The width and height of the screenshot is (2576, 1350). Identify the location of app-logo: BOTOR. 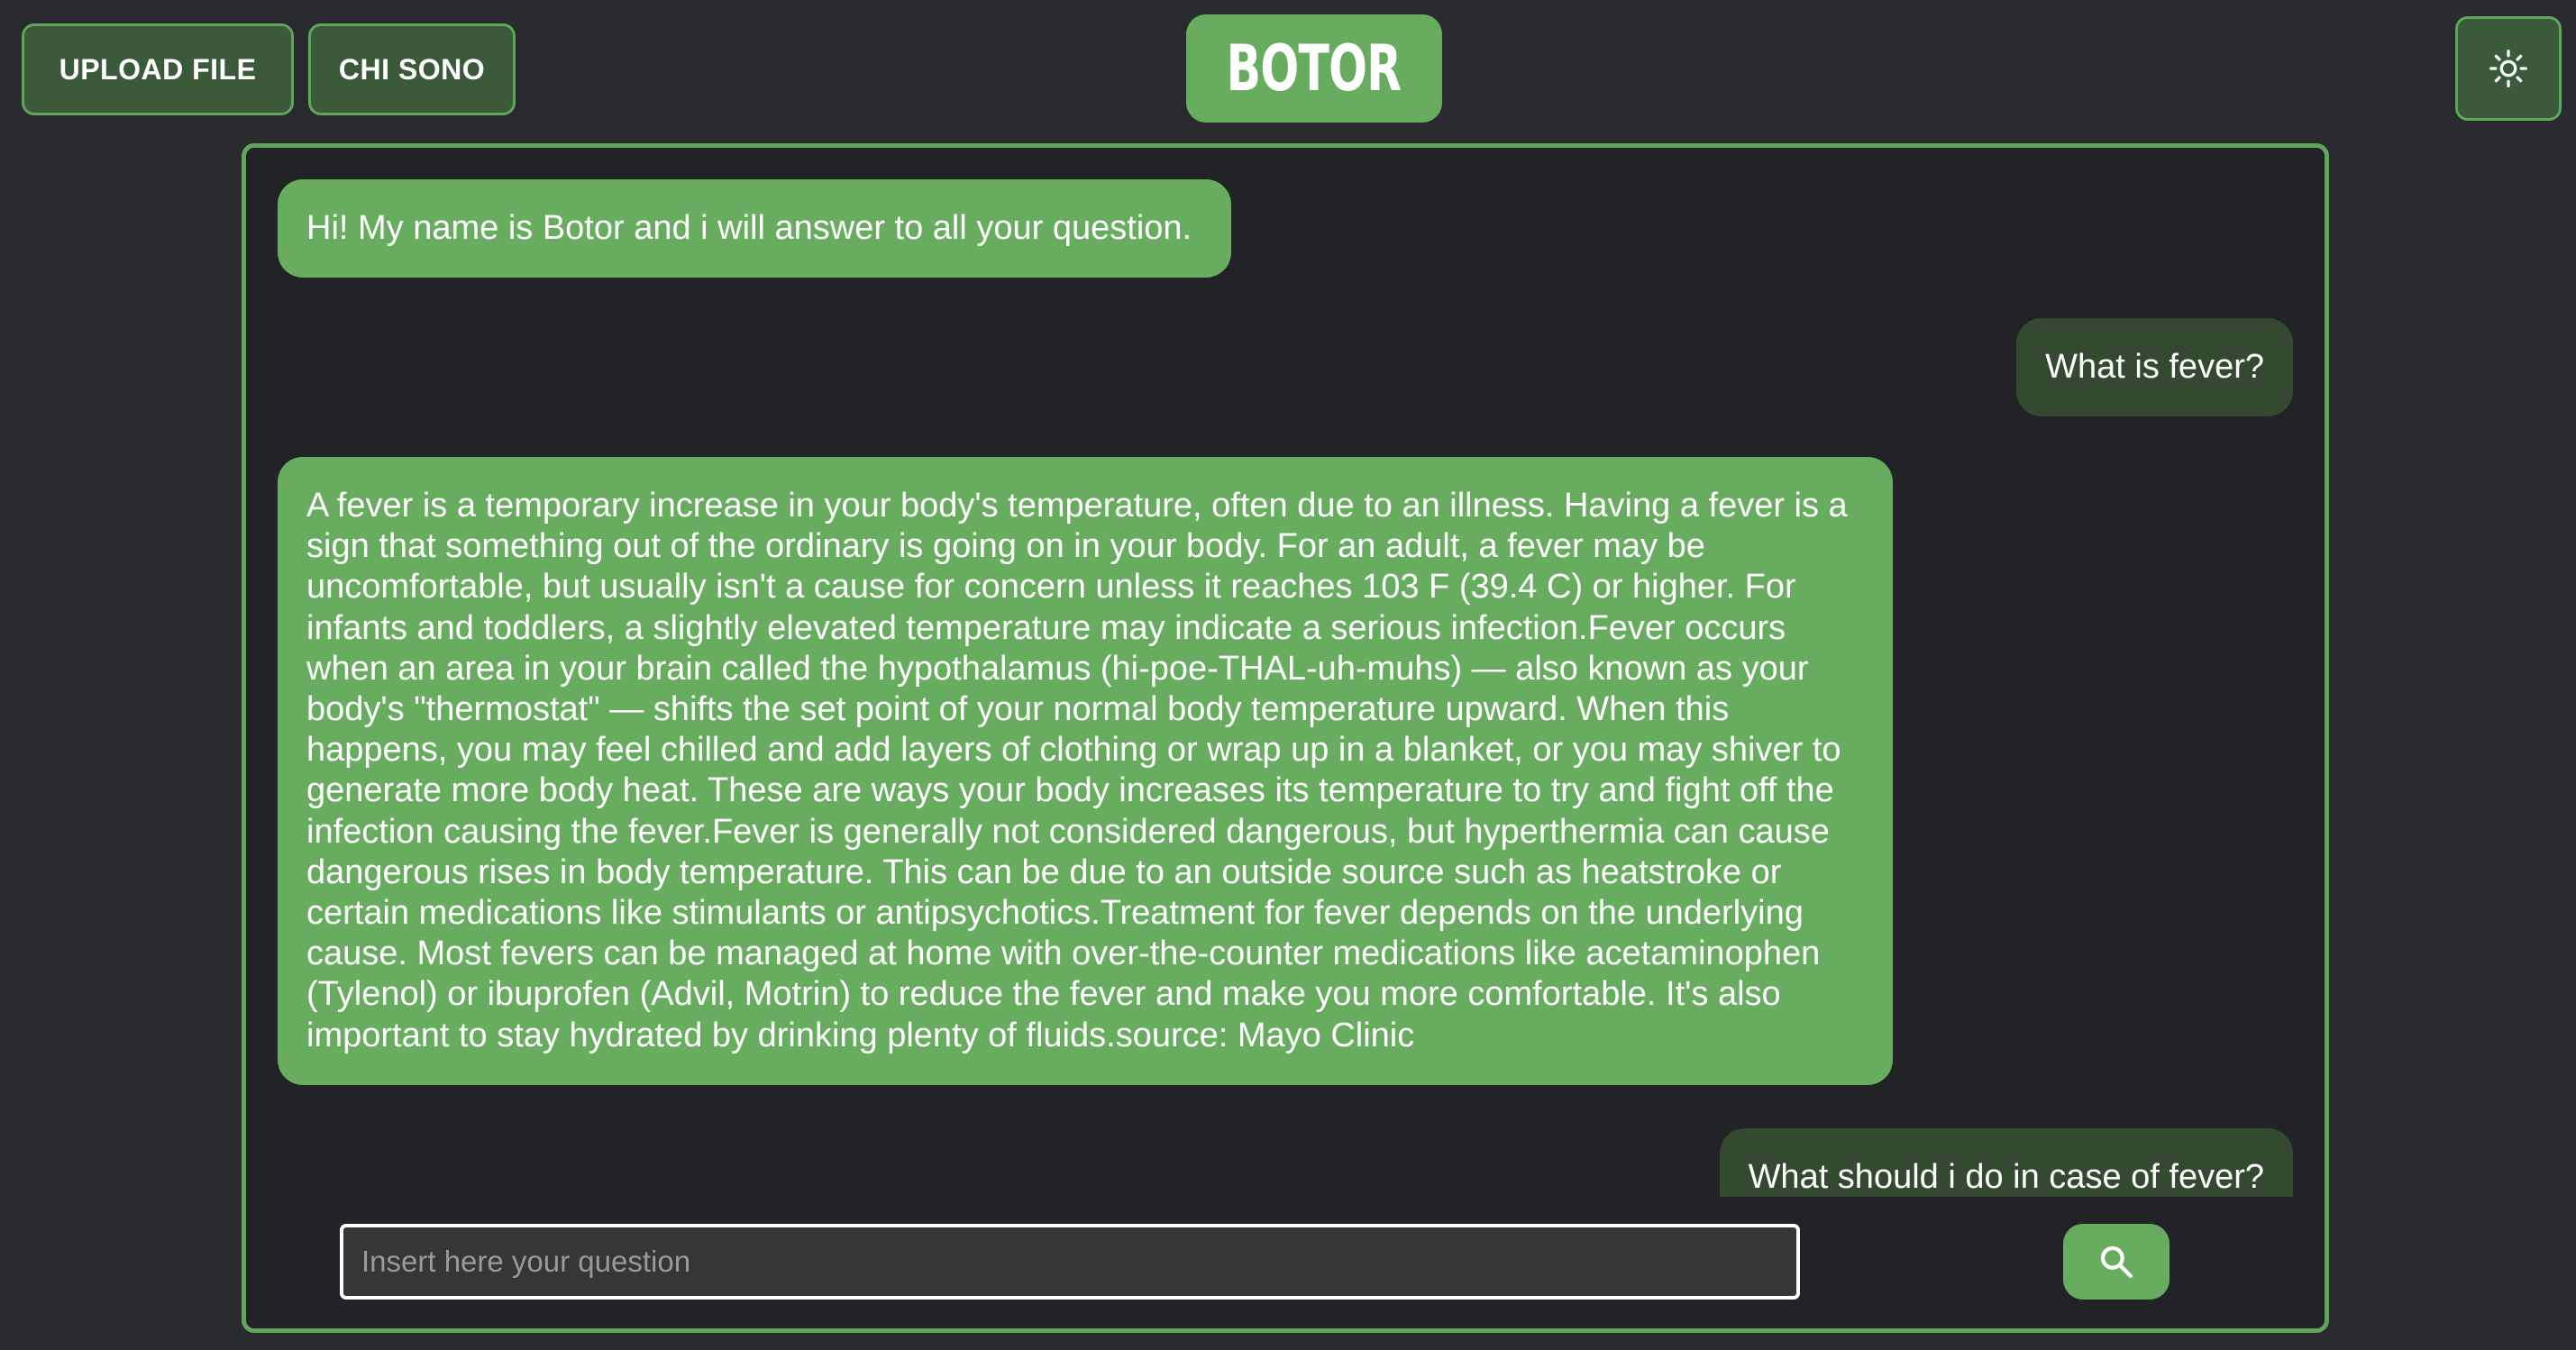
(1314, 68).